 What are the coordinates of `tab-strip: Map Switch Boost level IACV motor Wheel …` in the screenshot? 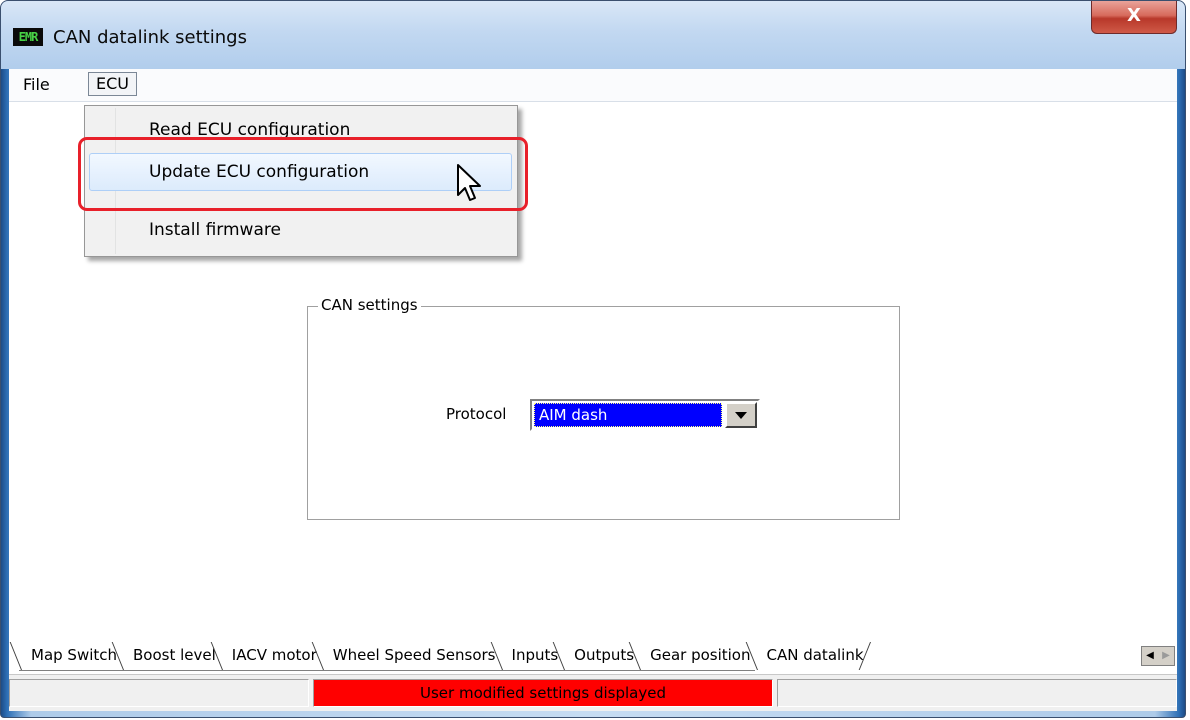 It's located at (593, 658).